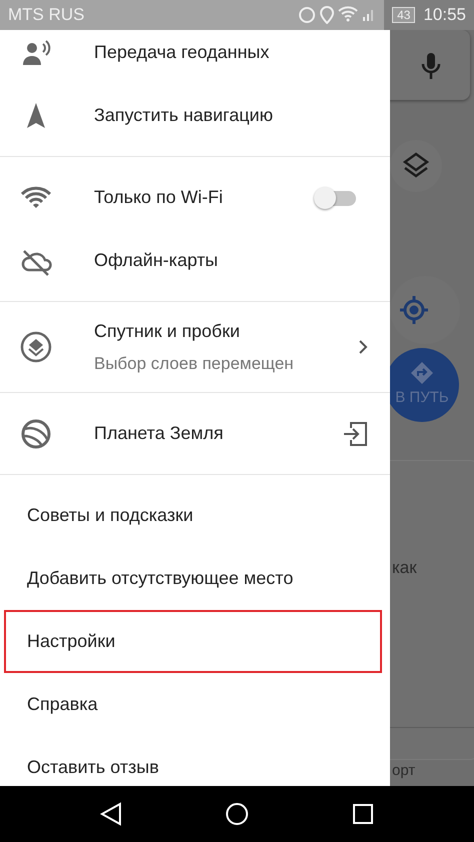  Describe the element at coordinates (167, 331) in the screenshot. I see `menu-item-label: Спутник и пробки` at that location.